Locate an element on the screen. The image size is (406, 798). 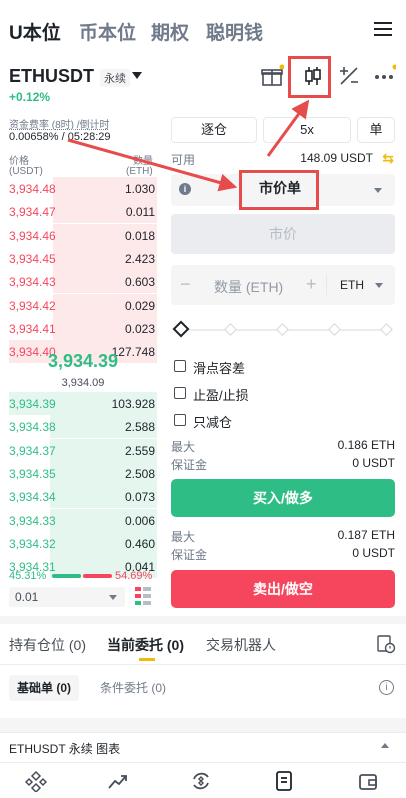
chart-bar-label: ETHUSDT 永续 图表 is located at coordinates (65, 749).